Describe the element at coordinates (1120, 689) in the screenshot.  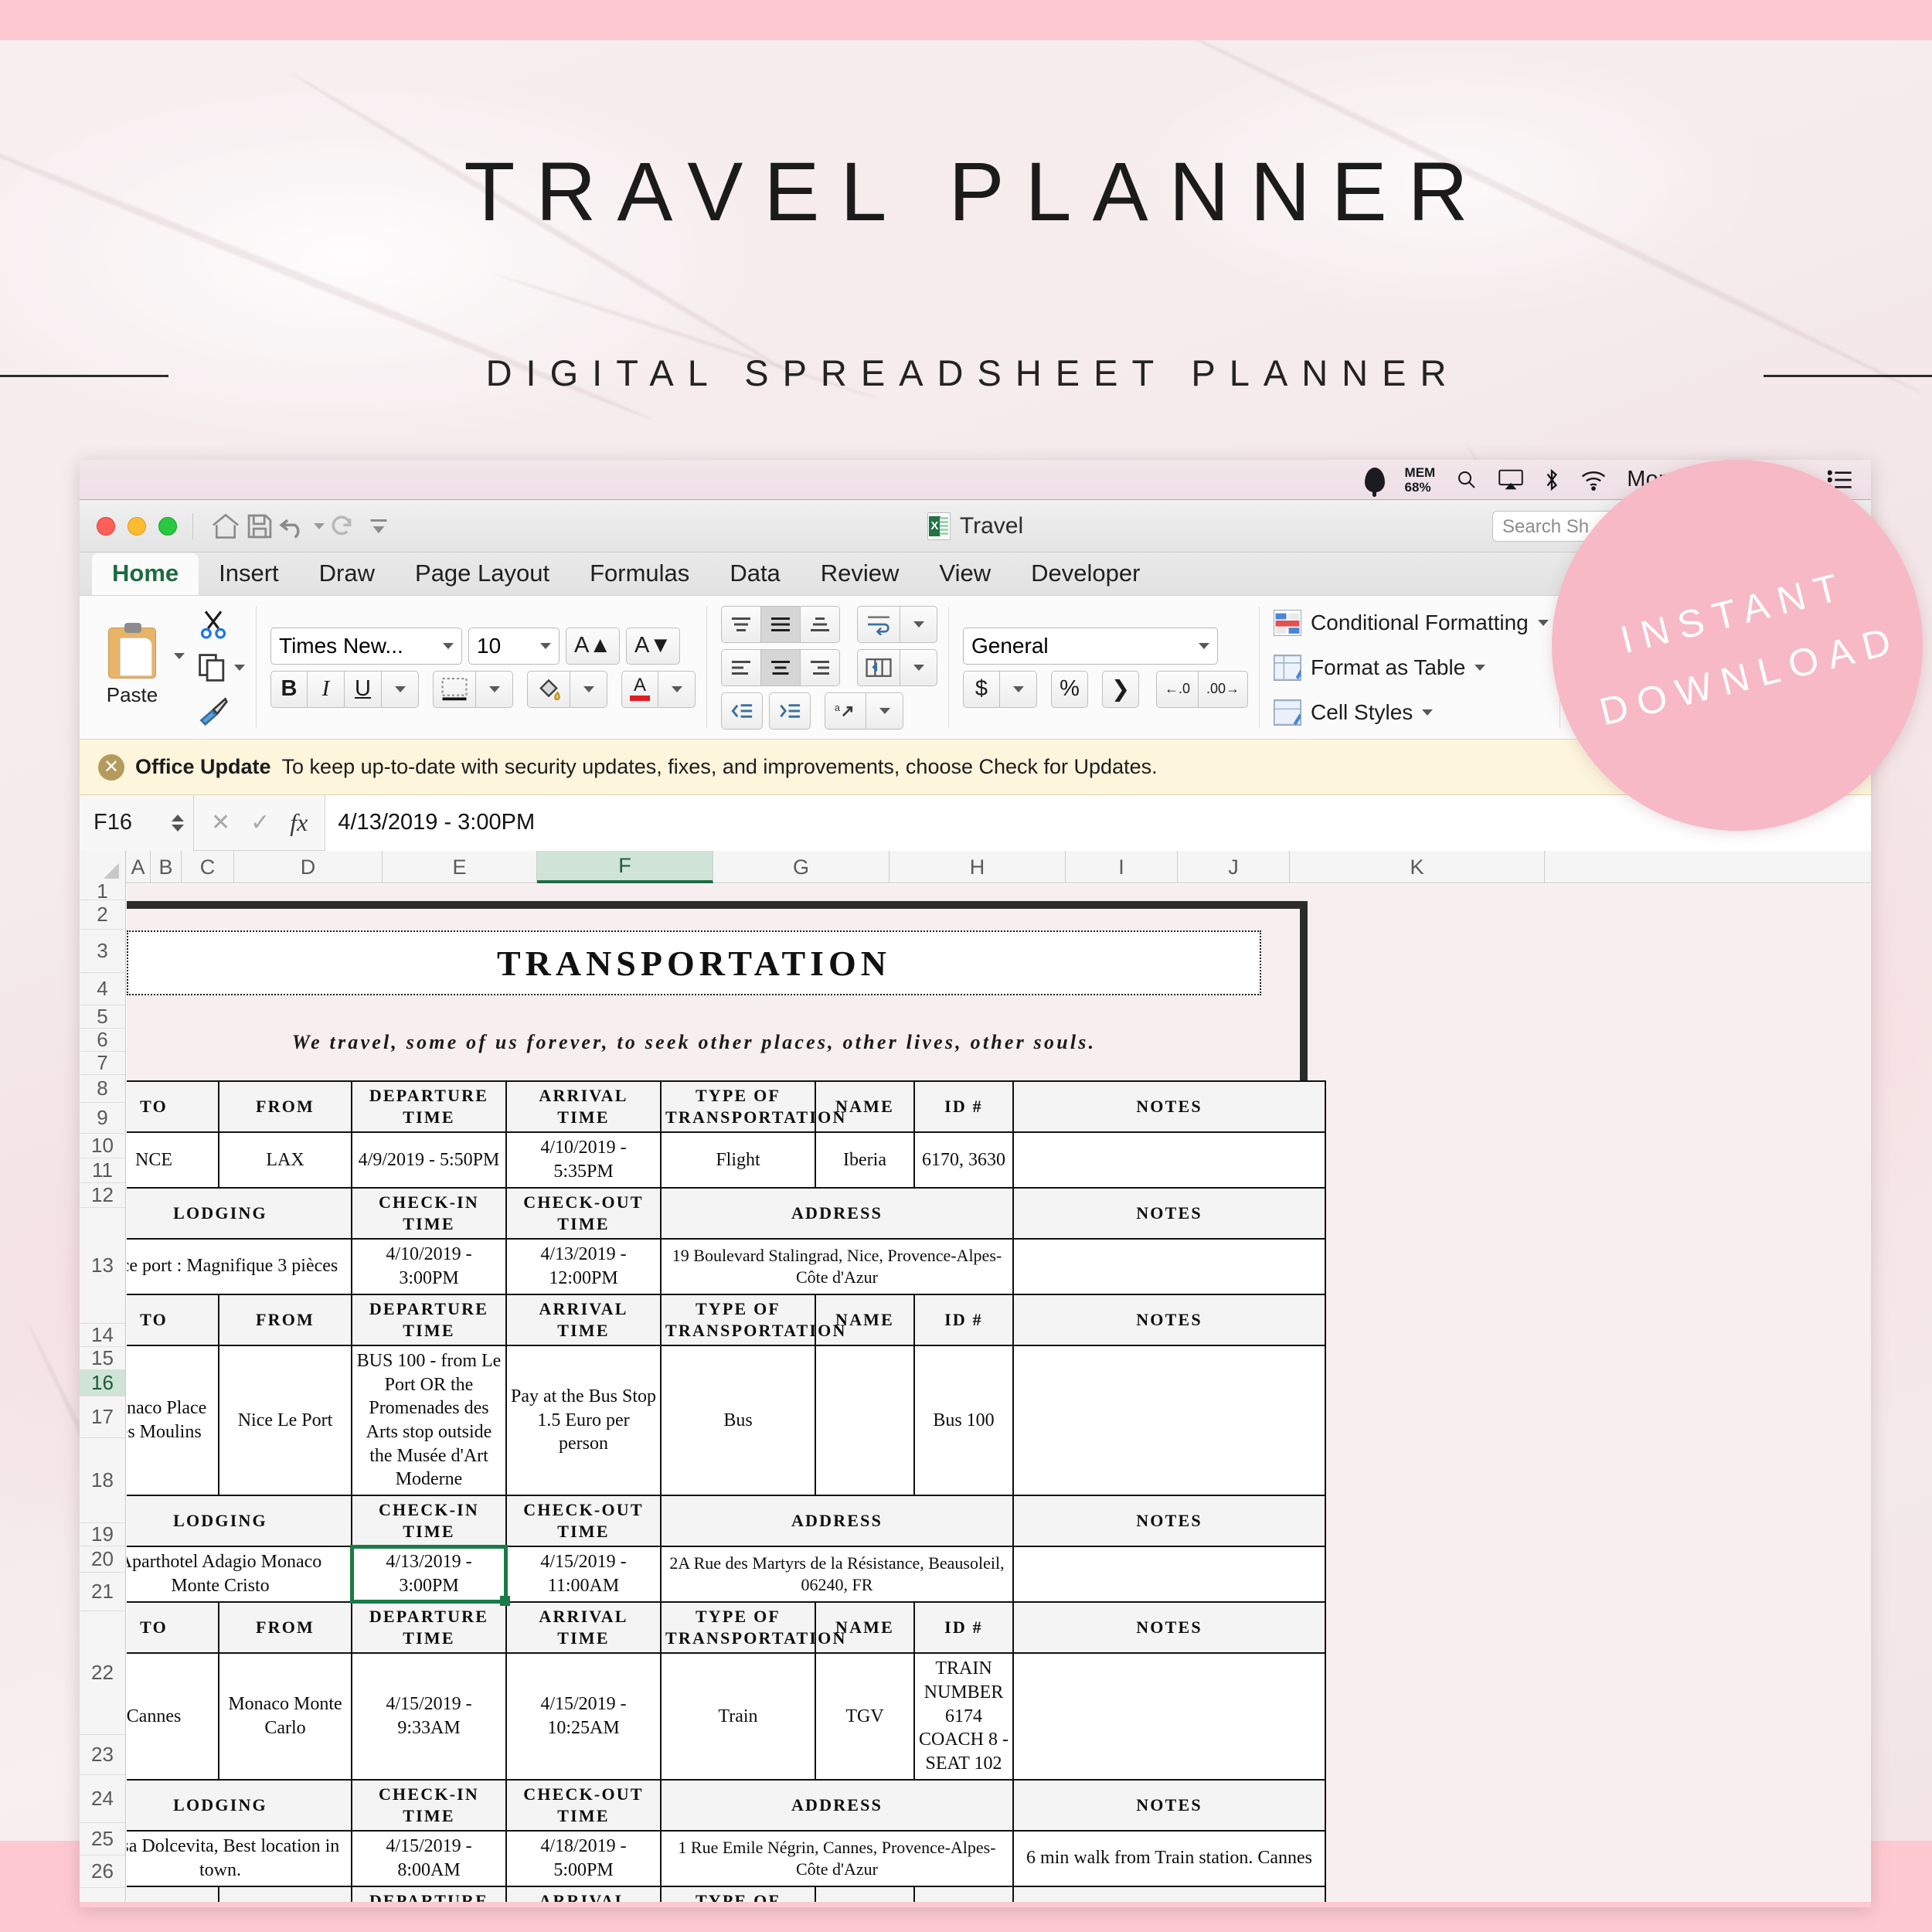
I see `comma-style-button: ❯` at that location.